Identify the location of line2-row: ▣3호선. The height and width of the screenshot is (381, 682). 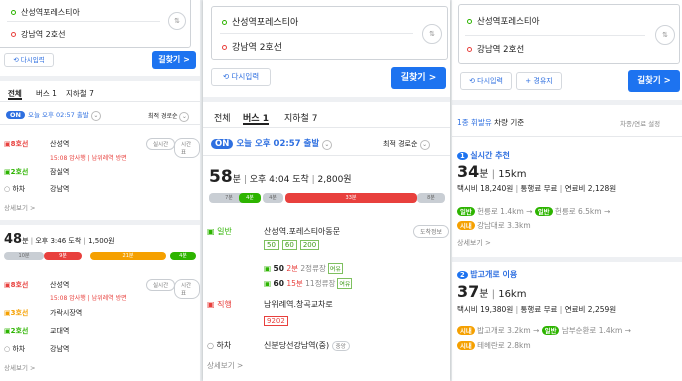
(16, 313).